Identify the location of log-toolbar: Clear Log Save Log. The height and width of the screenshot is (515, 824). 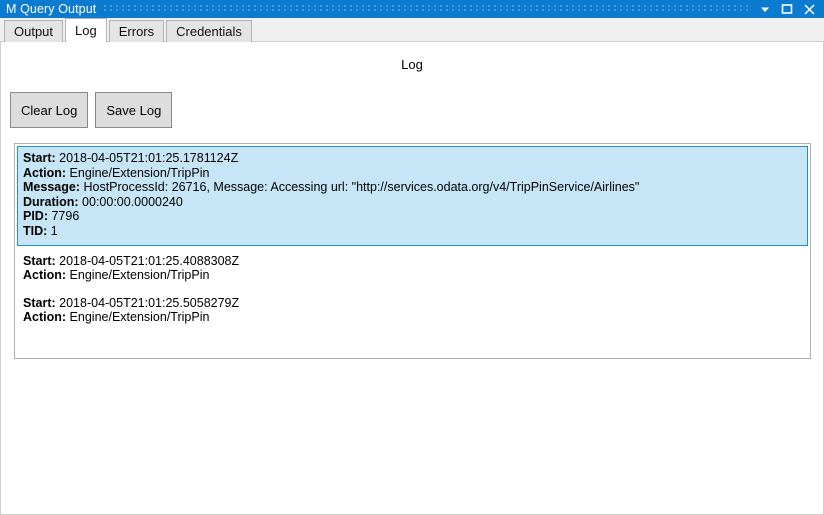
(91, 110).